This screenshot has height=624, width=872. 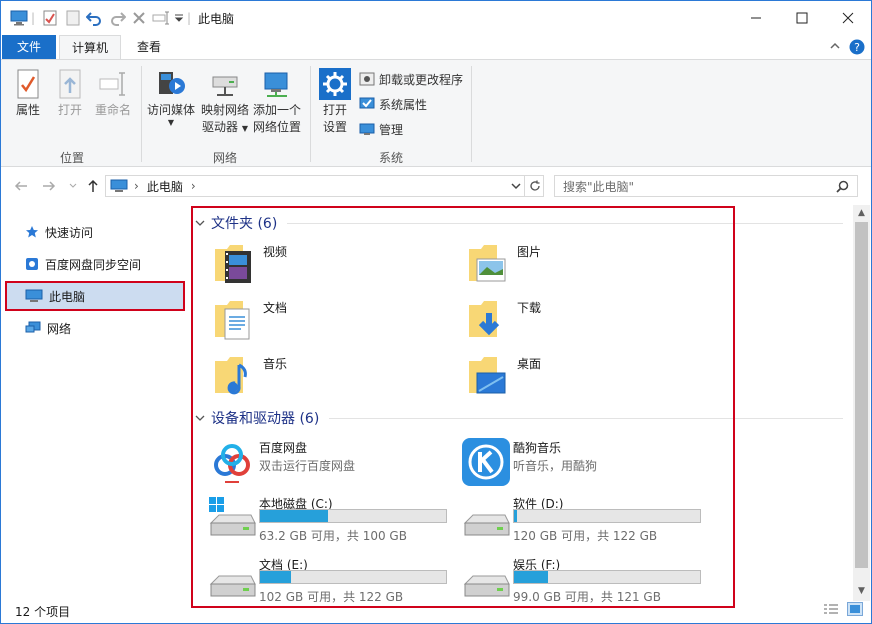 I want to click on properties-label: 属性, so click(x=27, y=110).